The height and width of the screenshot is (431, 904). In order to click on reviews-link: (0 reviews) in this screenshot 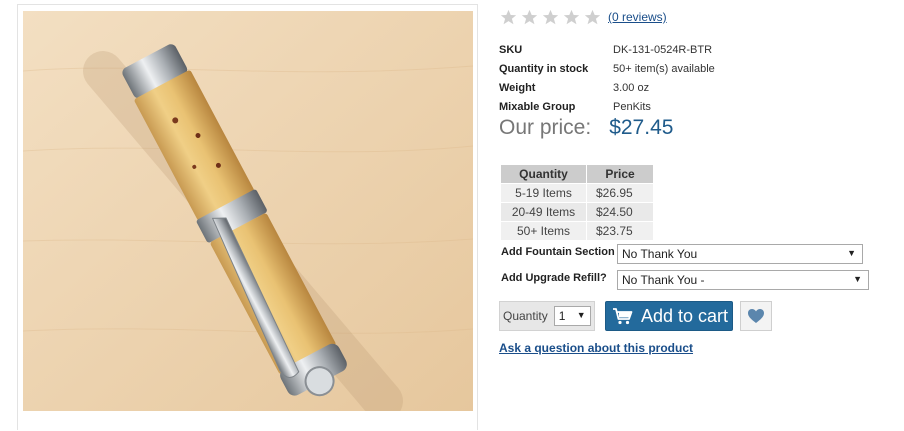, I will do `click(637, 17)`.